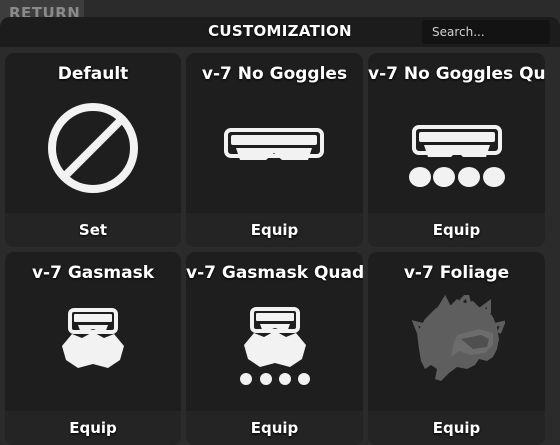  What do you see at coordinates (93, 273) in the screenshot?
I see `item-title: v-7 Gasmask` at bounding box center [93, 273].